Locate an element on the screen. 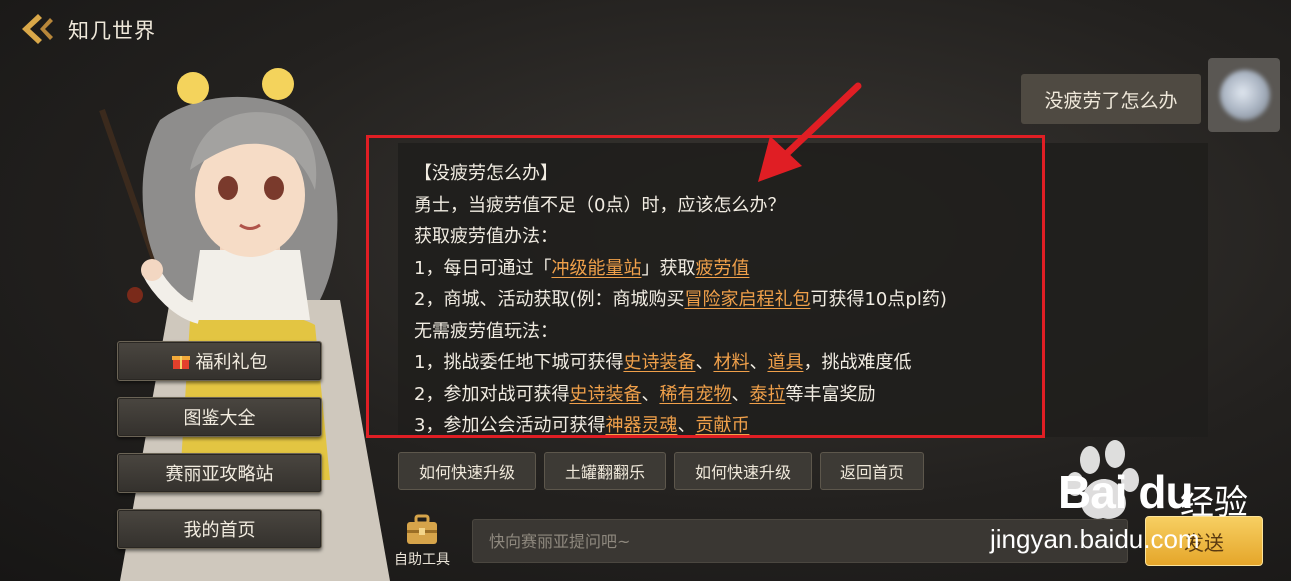  app-header: 知几世界 is located at coordinates (645, 29).